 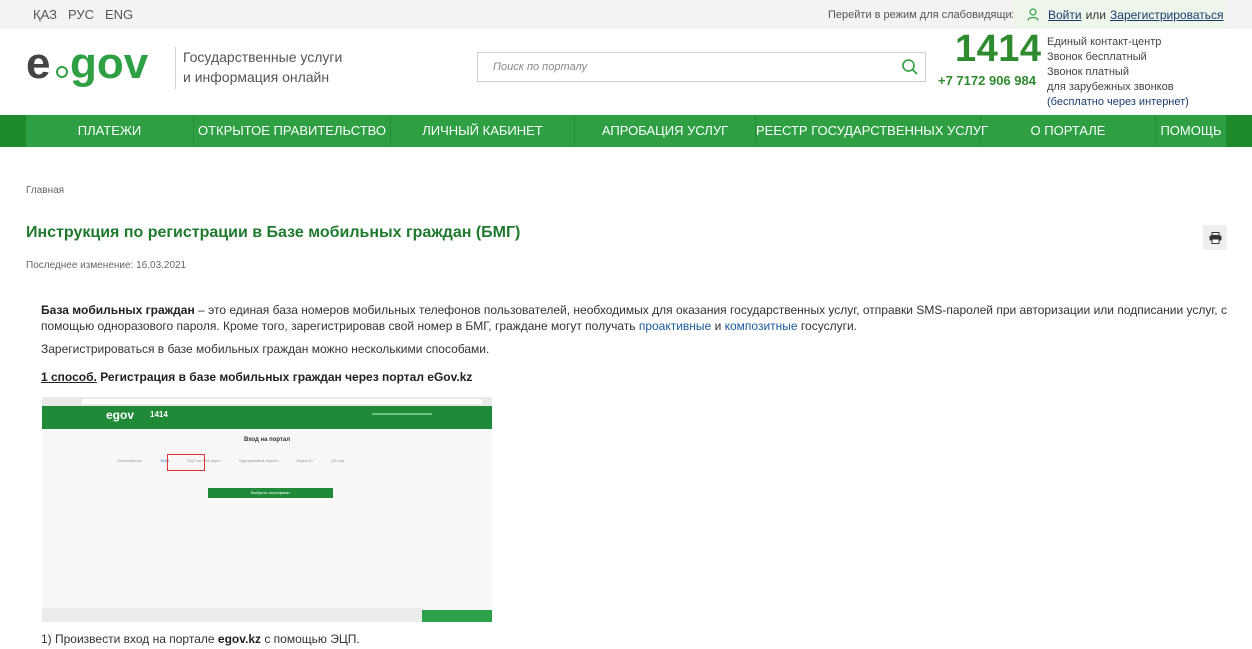 What do you see at coordinates (483, 131) in the screenshot?
I see `nav-item-personal-cabinet: ЛИЧНЫЙ КАБИНЕТ` at bounding box center [483, 131].